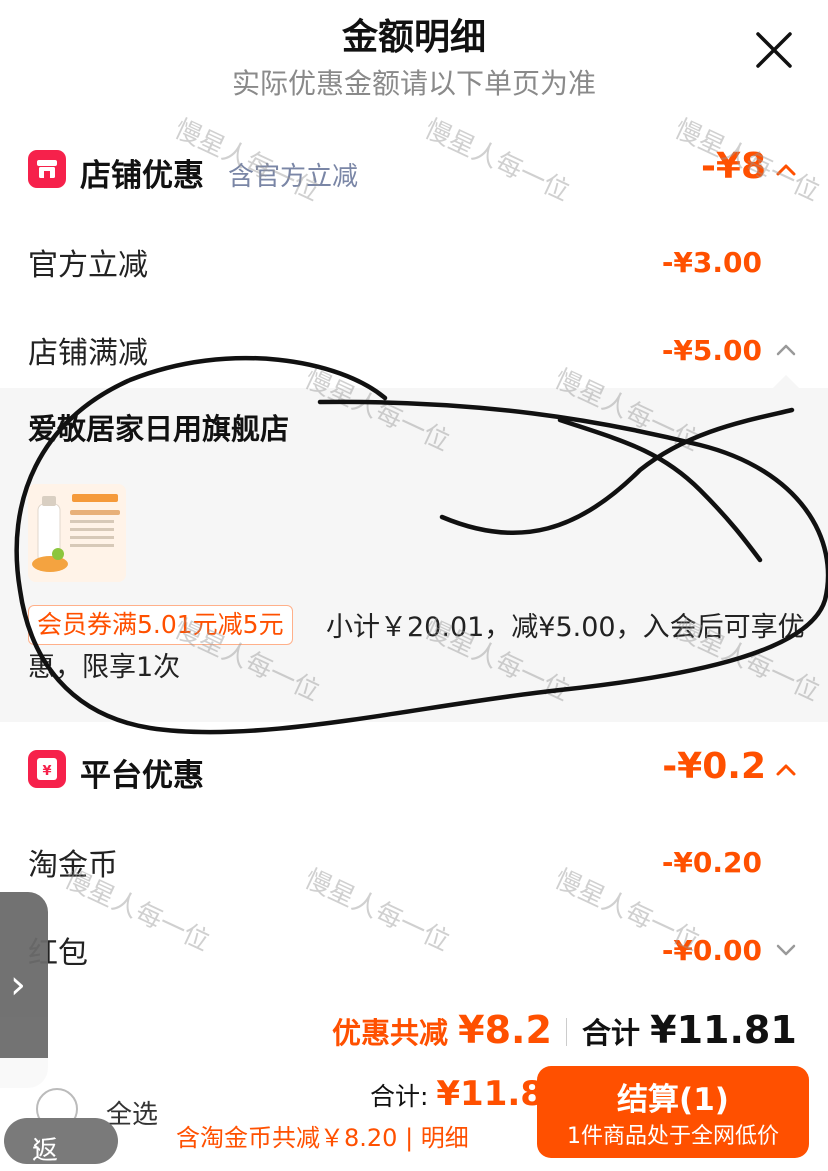 This screenshot has height=1171, width=828. Describe the element at coordinates (390, 1033) in the screenshot. I see `total-savings-label: 优惠共减` at that location.